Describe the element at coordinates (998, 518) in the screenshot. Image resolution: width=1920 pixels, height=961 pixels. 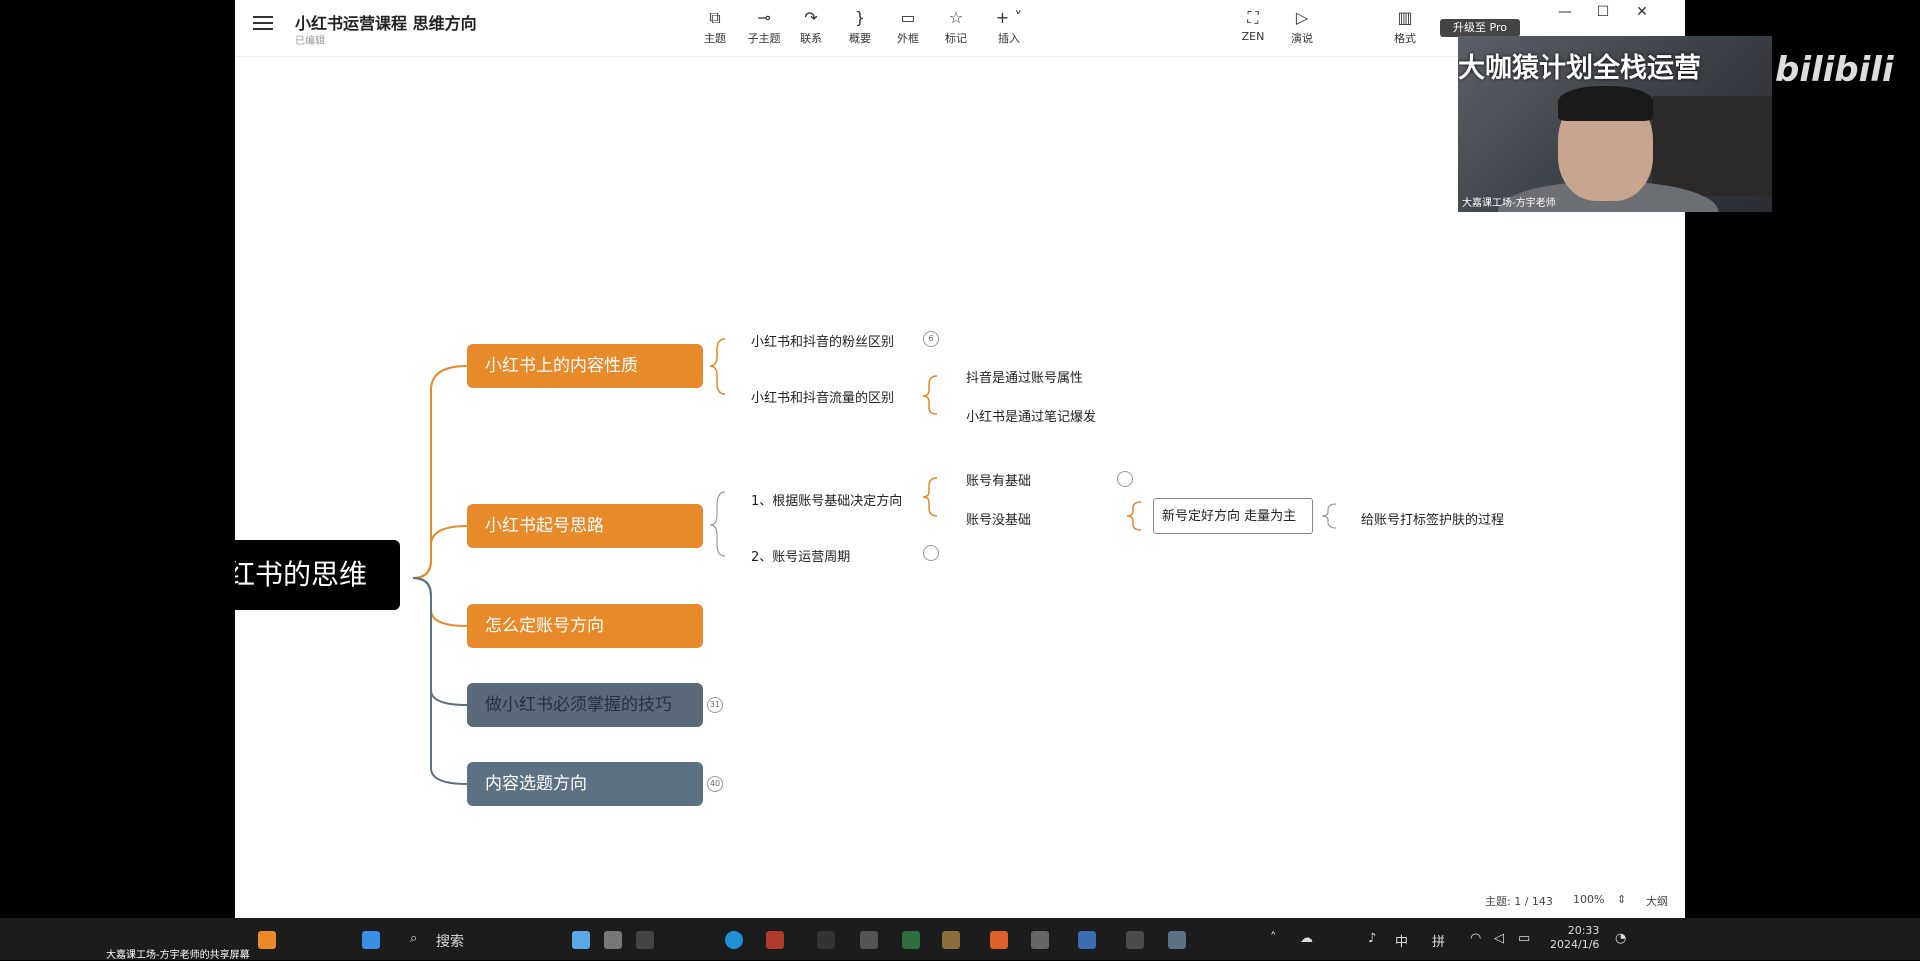
I see `leaf-no-base: 账号没基础` at that location.